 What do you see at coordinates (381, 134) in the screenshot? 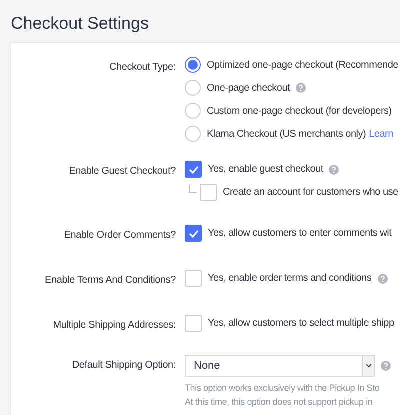
I see `learn-link: Learn` at bounding box center [381, 134].